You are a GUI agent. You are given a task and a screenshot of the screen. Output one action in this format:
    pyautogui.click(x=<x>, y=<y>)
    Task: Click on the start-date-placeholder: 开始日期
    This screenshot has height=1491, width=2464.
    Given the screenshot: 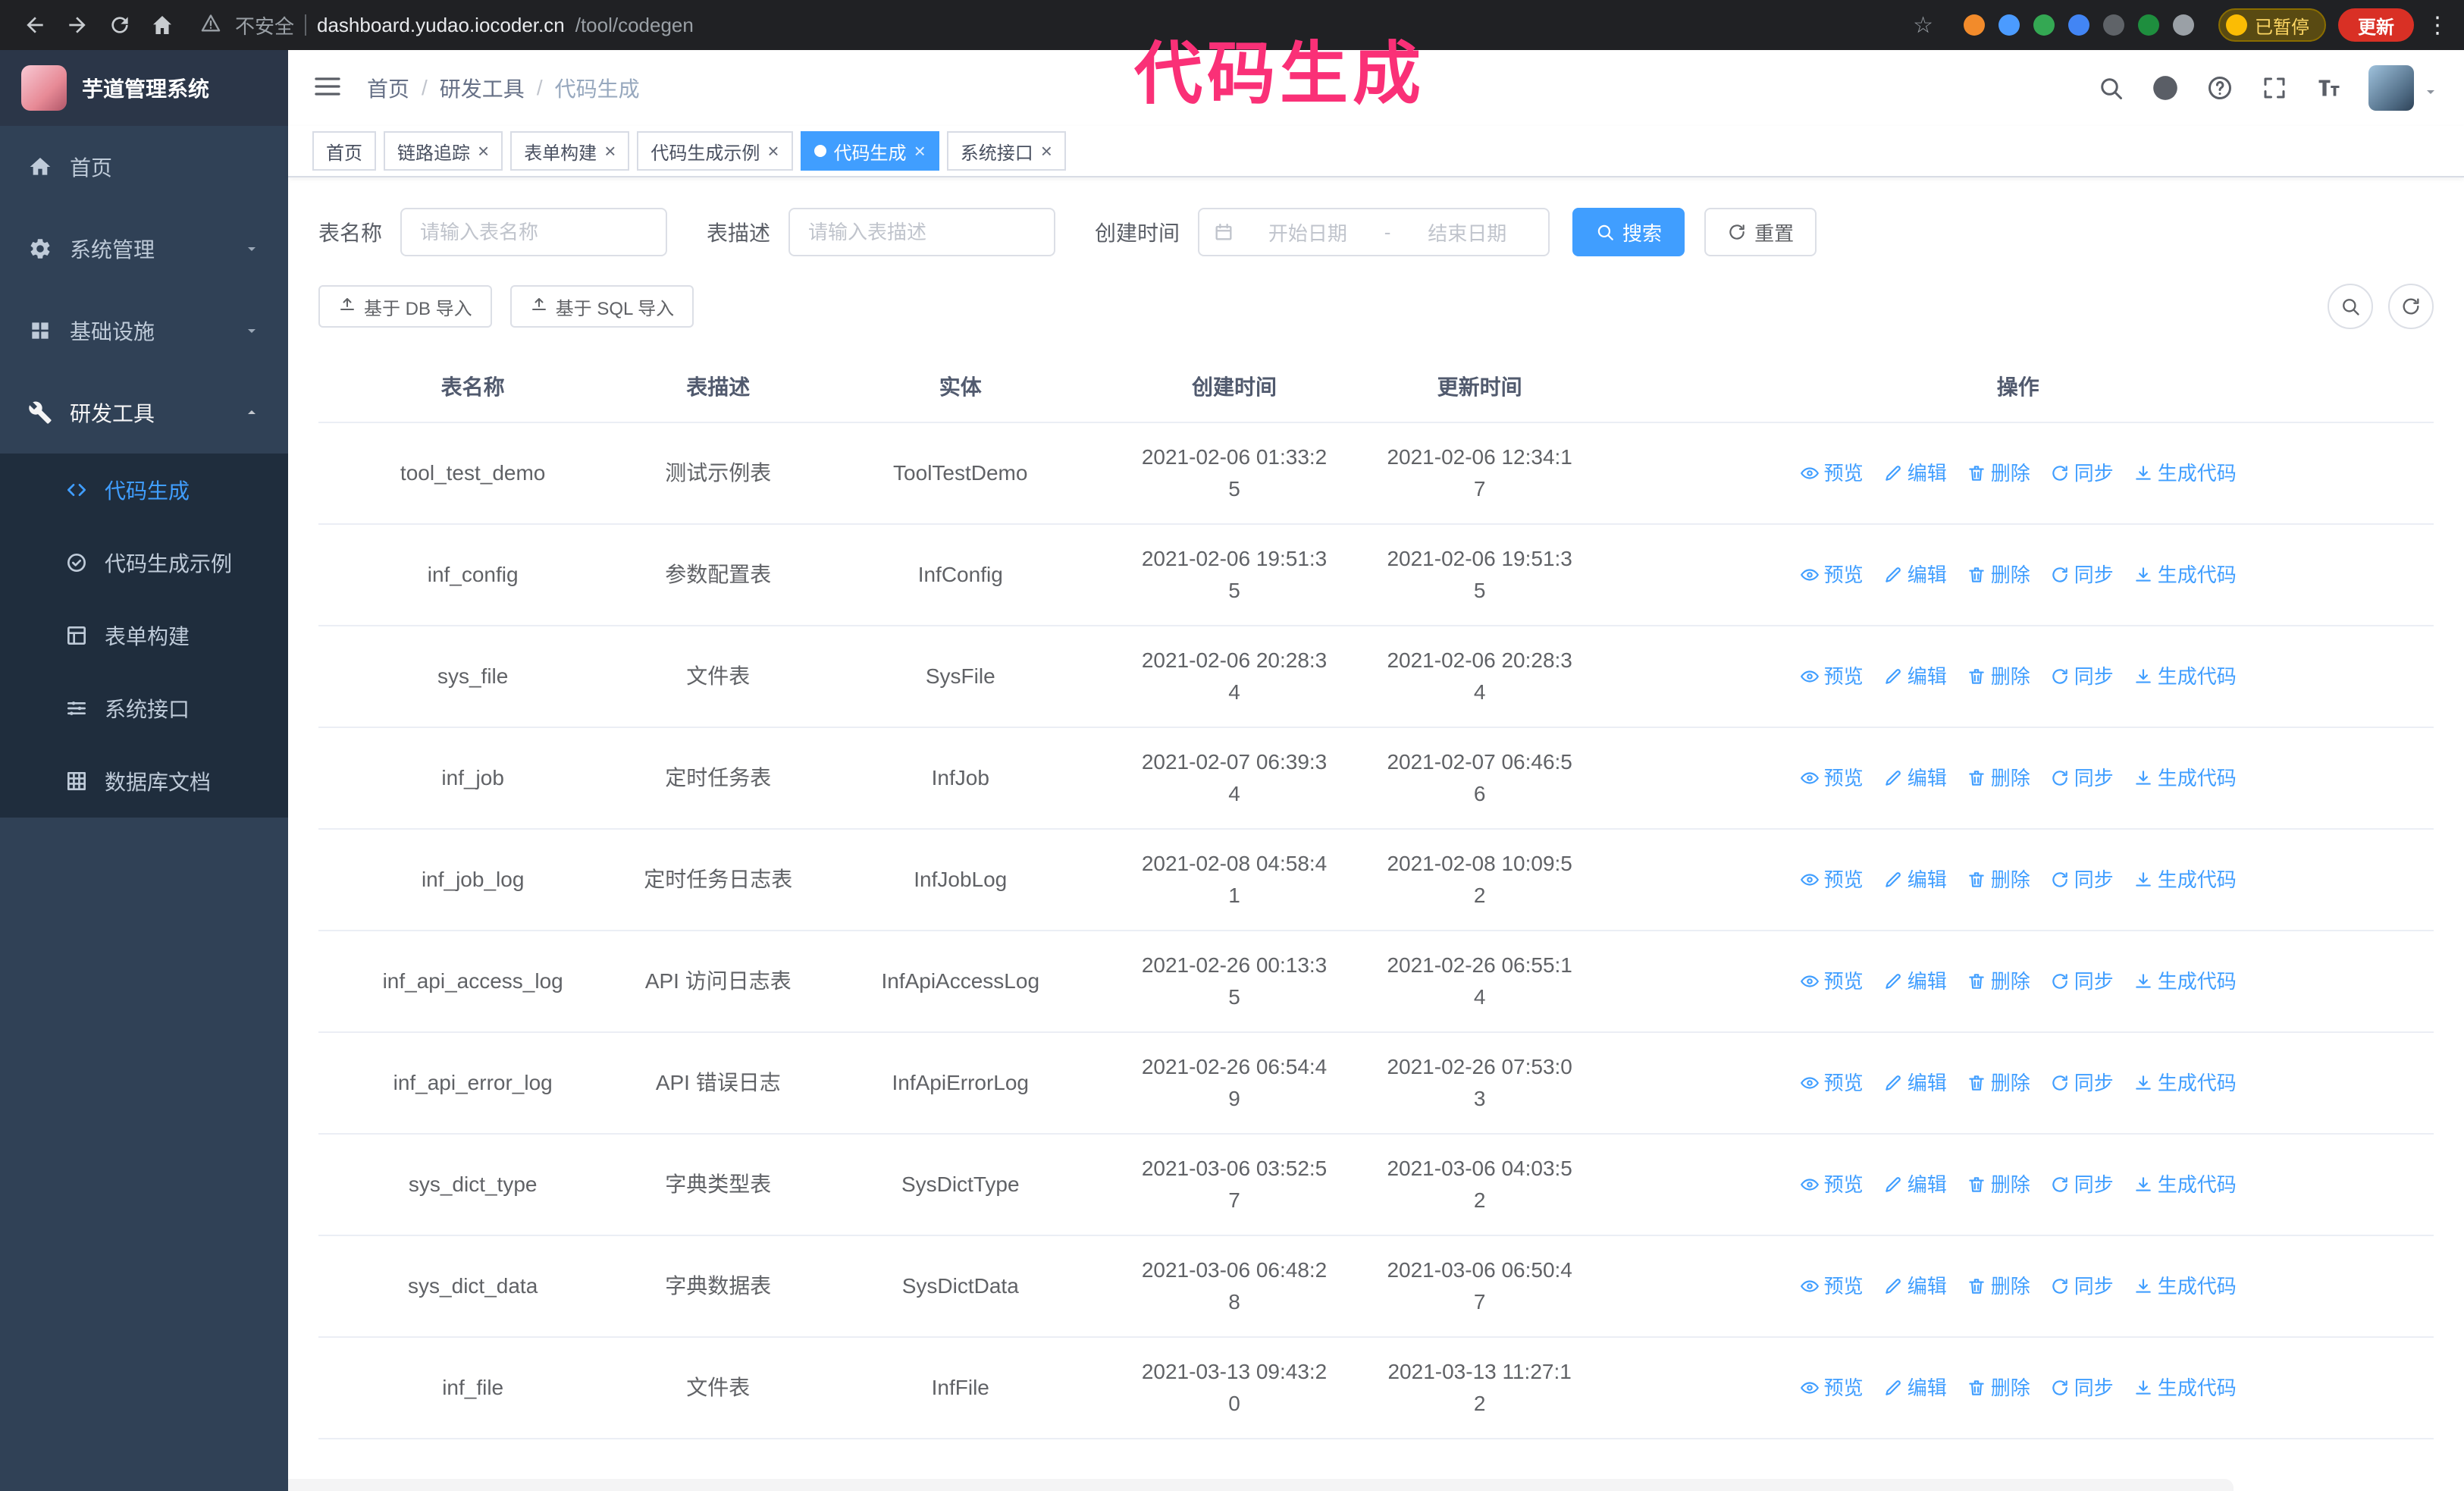 What is the action you would take?
    pyautogui.click(x=1307, y=232)
    